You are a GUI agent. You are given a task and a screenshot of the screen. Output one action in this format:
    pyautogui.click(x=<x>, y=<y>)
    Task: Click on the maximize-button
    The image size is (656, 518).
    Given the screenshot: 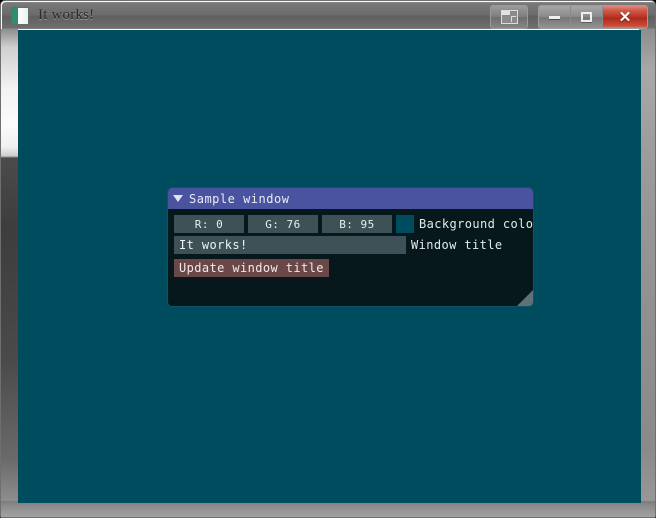 What is the action you would take?
    pyautogui.click(x=587, y=17)
    